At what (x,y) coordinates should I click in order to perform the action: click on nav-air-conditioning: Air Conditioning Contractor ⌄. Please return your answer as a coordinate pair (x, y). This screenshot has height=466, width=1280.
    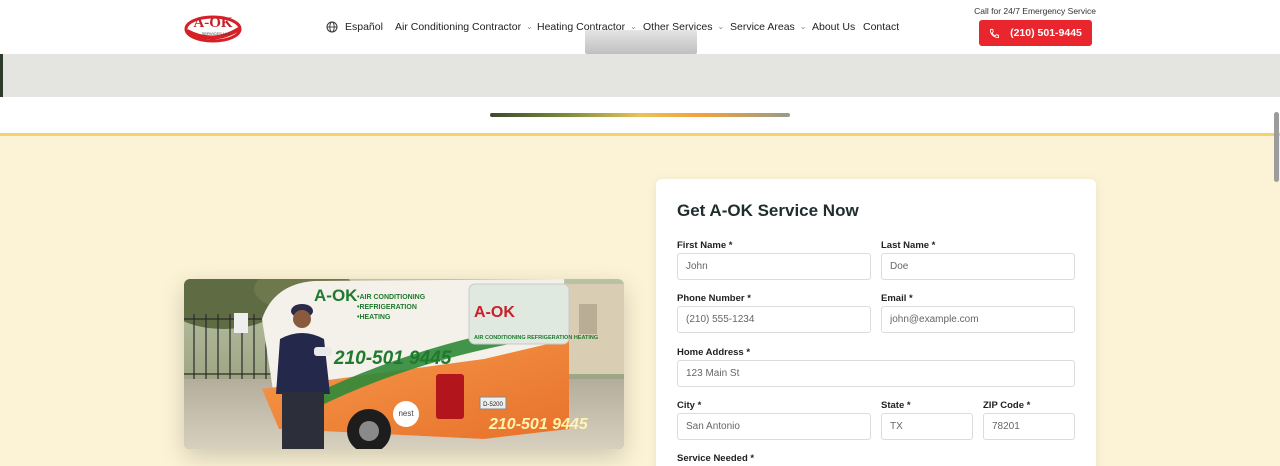
    Looking at the image, I should click on (464, 27).